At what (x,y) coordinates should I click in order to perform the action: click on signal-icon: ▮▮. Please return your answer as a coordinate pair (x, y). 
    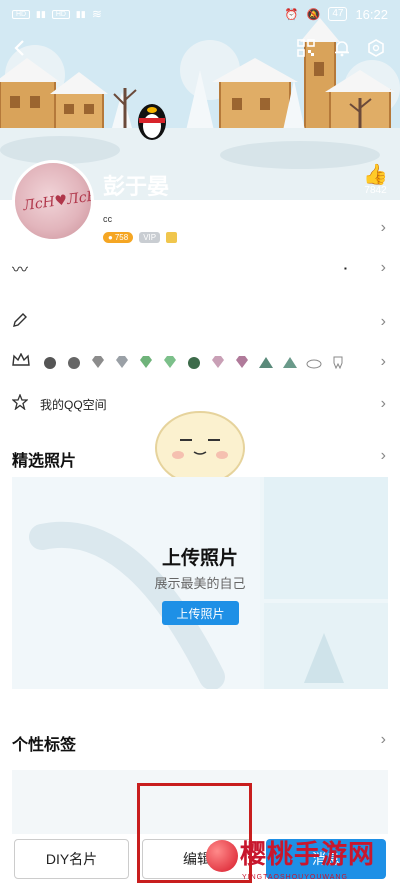
    Looking at the image, I should click on (41, 13).